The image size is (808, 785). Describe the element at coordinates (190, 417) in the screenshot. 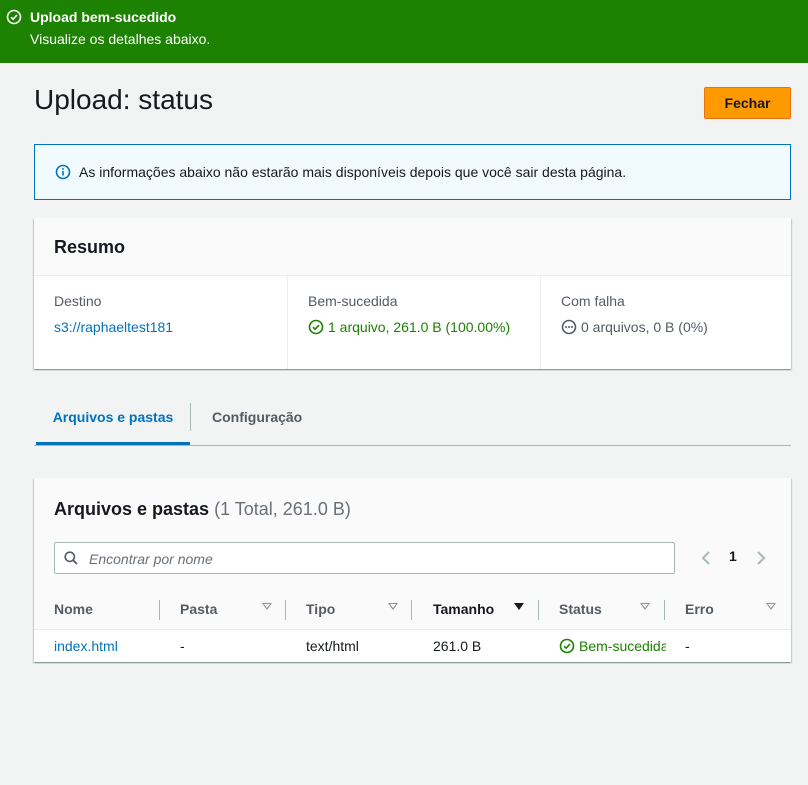

I see `tab-divider` at that location.